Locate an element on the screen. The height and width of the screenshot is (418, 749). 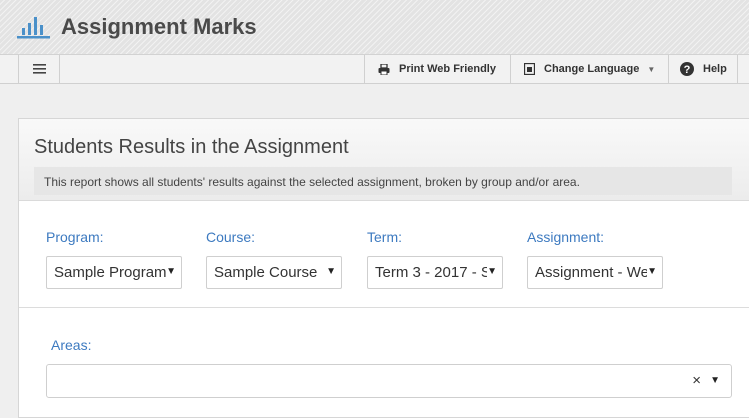
page-title: Assignment Marks is located at coordinates (159, 26).